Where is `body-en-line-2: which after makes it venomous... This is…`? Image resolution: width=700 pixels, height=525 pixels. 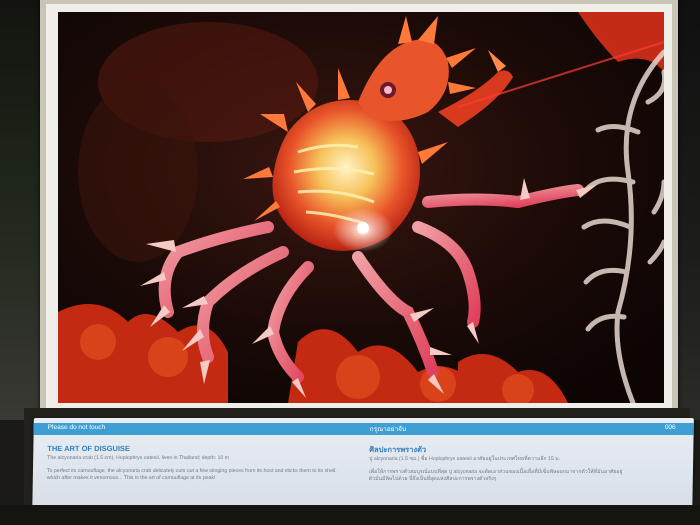 body-en-line-2: which after makes it venomous... This is… is located at coordinates (131, 478).